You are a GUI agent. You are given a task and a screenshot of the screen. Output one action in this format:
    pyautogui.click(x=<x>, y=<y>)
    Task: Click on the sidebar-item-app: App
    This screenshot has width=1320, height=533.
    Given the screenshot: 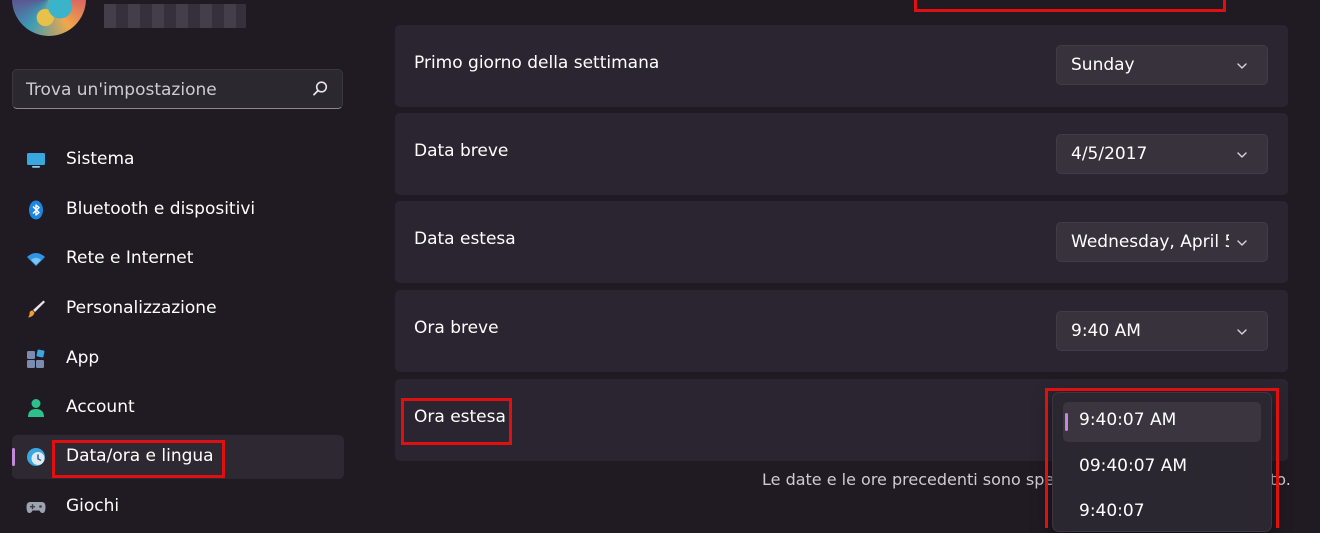 What is the action you would take?
    pyautogui.click(x=178, y=359)
    